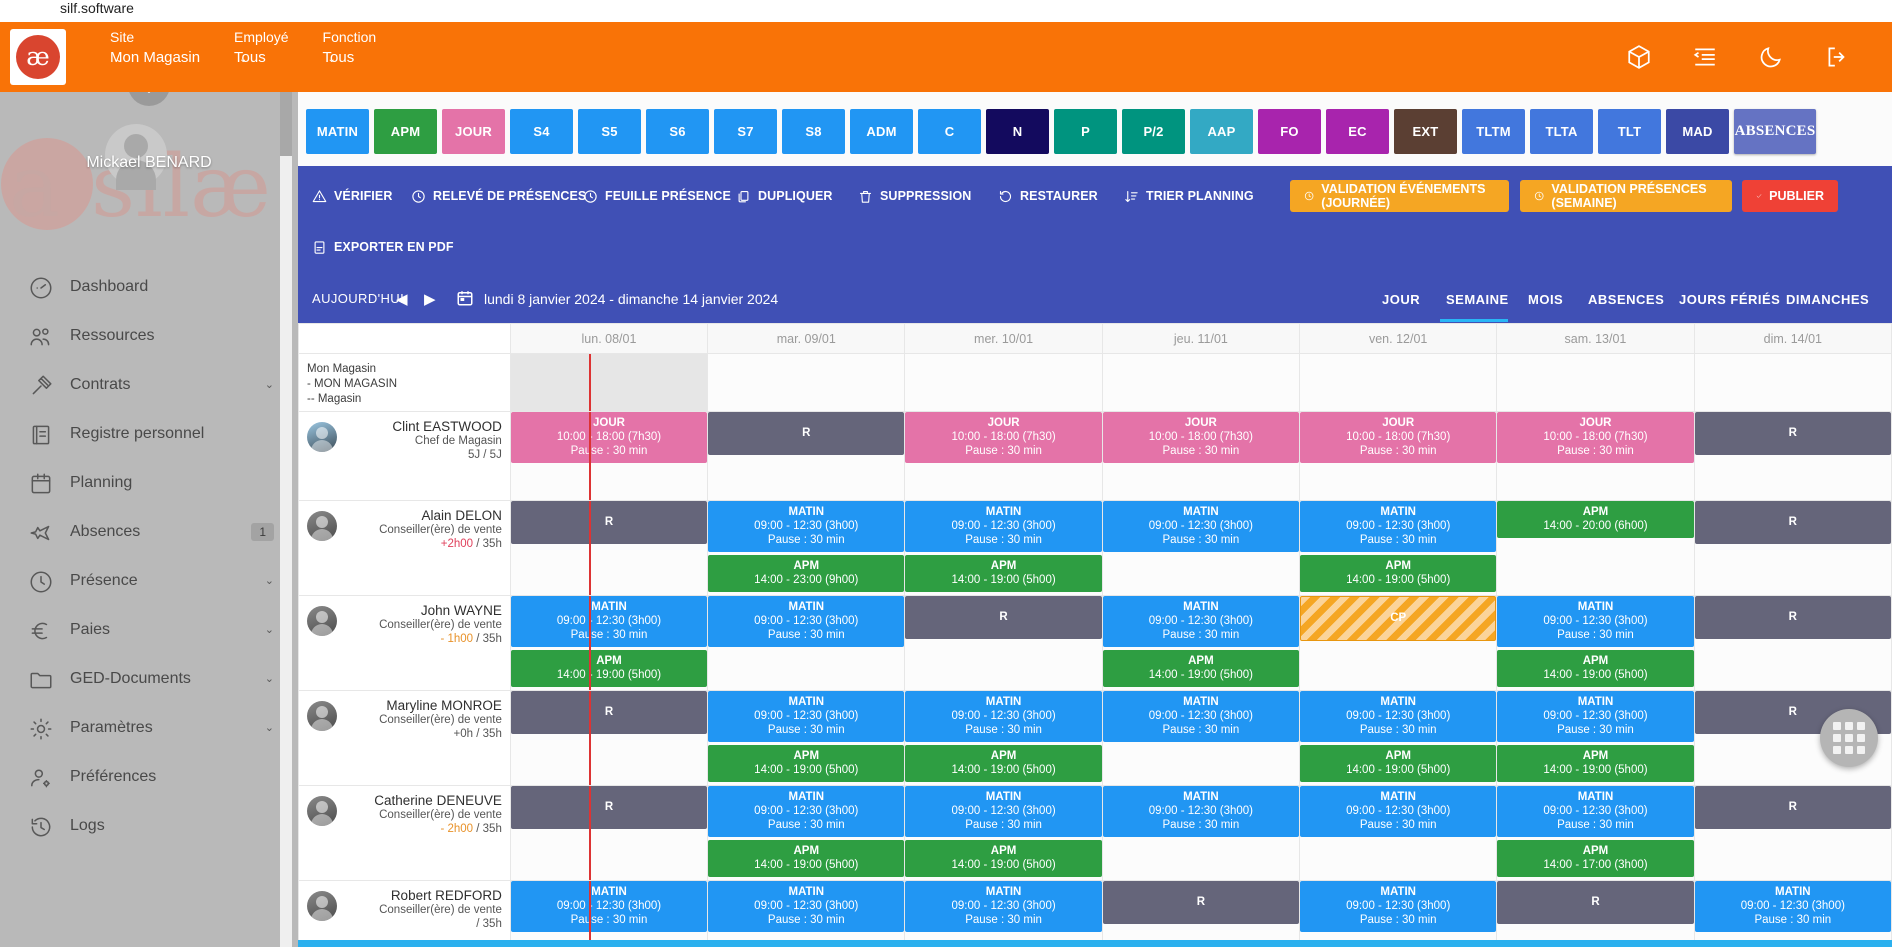  Describe the element at coordinates (1017, 131) in the screenshot. I see `shift-tag-n: N` at that location.